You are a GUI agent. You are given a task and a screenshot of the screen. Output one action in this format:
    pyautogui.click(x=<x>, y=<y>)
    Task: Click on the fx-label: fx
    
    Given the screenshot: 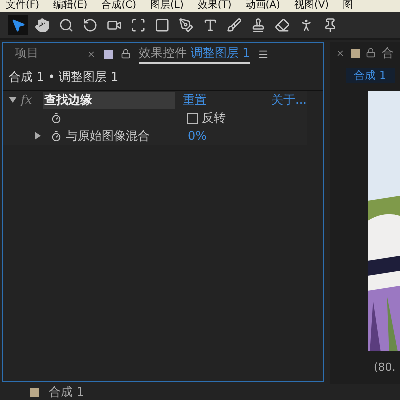 What is the action you would take?
    pyautogui.click(x=32, y=100)
    